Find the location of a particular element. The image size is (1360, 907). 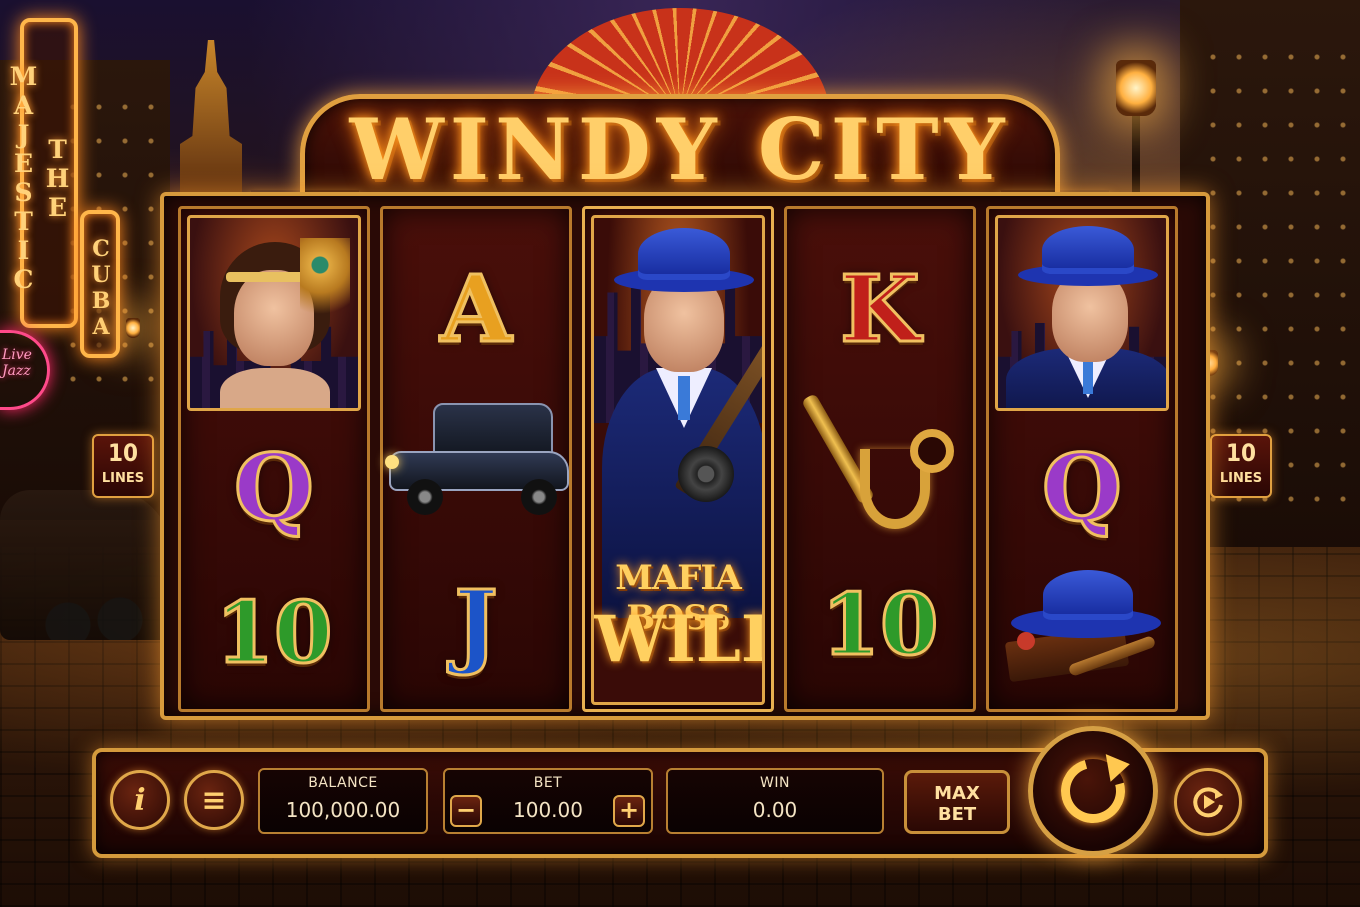

fedora-cigar-symbol is located at coordinates (1082, 629).